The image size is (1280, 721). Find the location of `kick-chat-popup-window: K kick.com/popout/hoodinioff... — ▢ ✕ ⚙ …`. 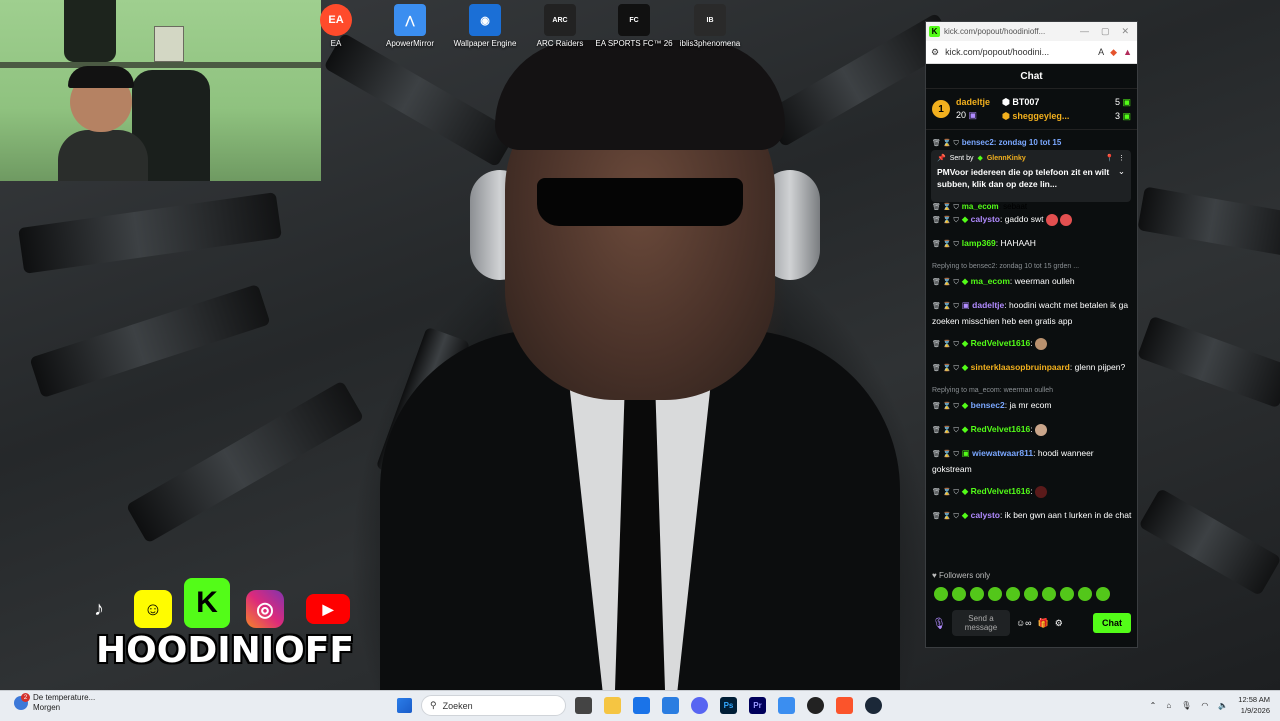

kick-chat-popup-window: K kick.com/popout/hoodinioff... — ▢ ✕ ⚙ … is located at coordinates (1031, 334).